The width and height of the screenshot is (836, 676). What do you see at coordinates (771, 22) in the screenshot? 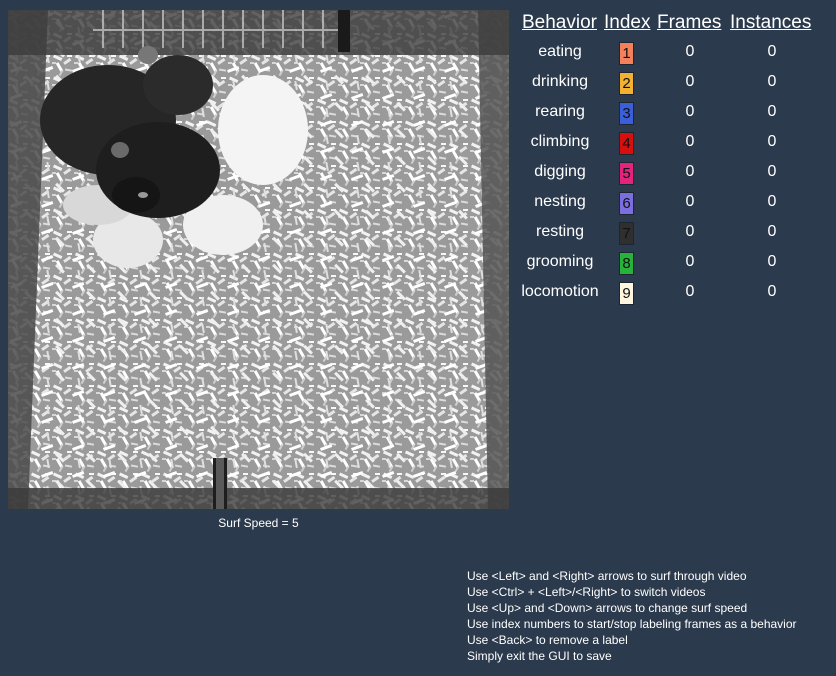
I see `header-instances: Instances` at bounding box center [771, 22].